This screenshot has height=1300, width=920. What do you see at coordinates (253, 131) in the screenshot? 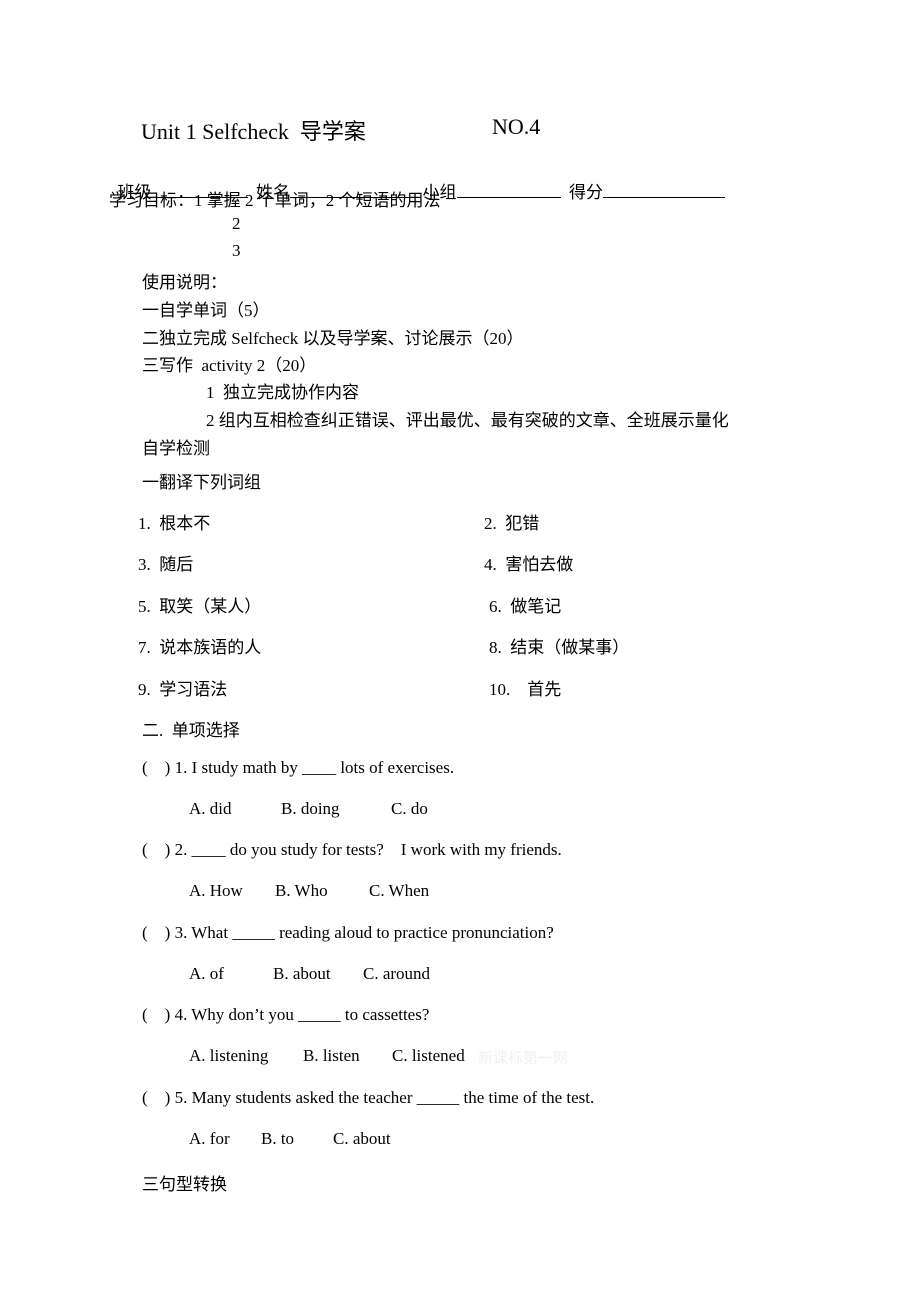
I see `document-title: Unit 1 Selfcheck 导学案` at bounding box center [253, 131].